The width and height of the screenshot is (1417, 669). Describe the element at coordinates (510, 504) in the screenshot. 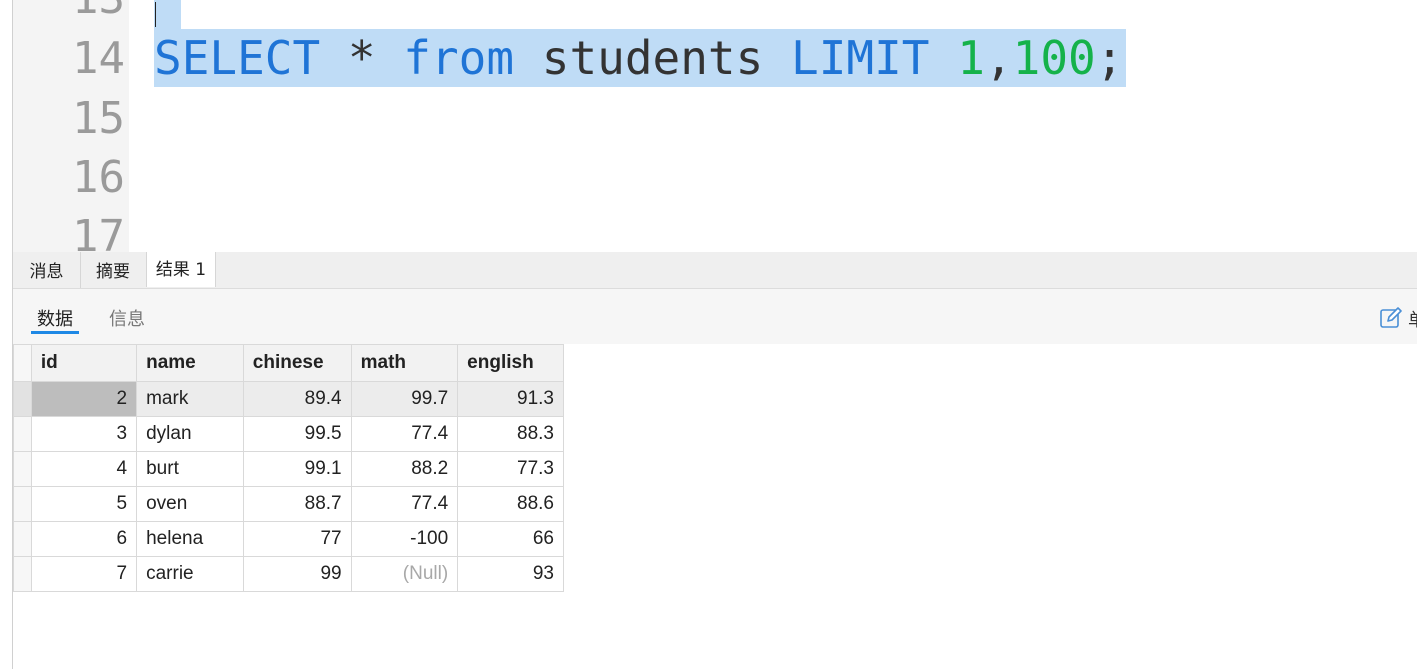

I see `cell-english: 88.6` at that location.